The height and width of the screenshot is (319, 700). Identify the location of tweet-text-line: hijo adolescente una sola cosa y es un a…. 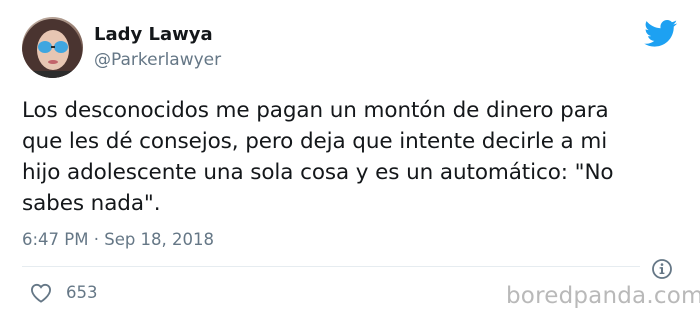
(318, 172).